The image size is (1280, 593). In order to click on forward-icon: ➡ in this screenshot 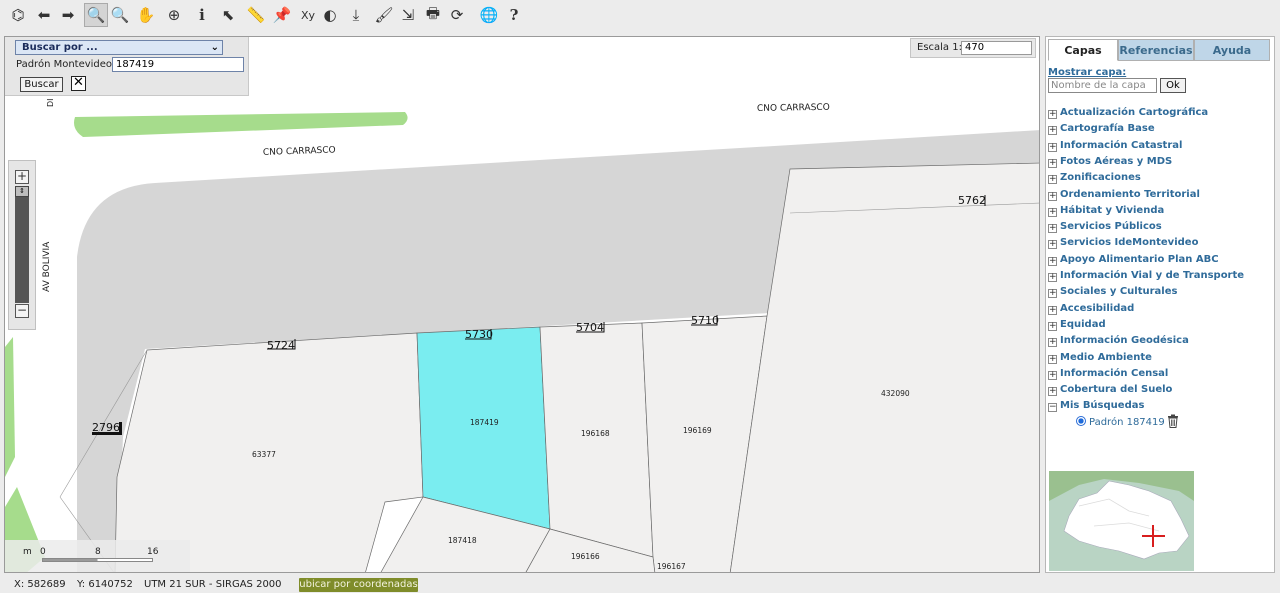, I will do `click(68, 15)`.